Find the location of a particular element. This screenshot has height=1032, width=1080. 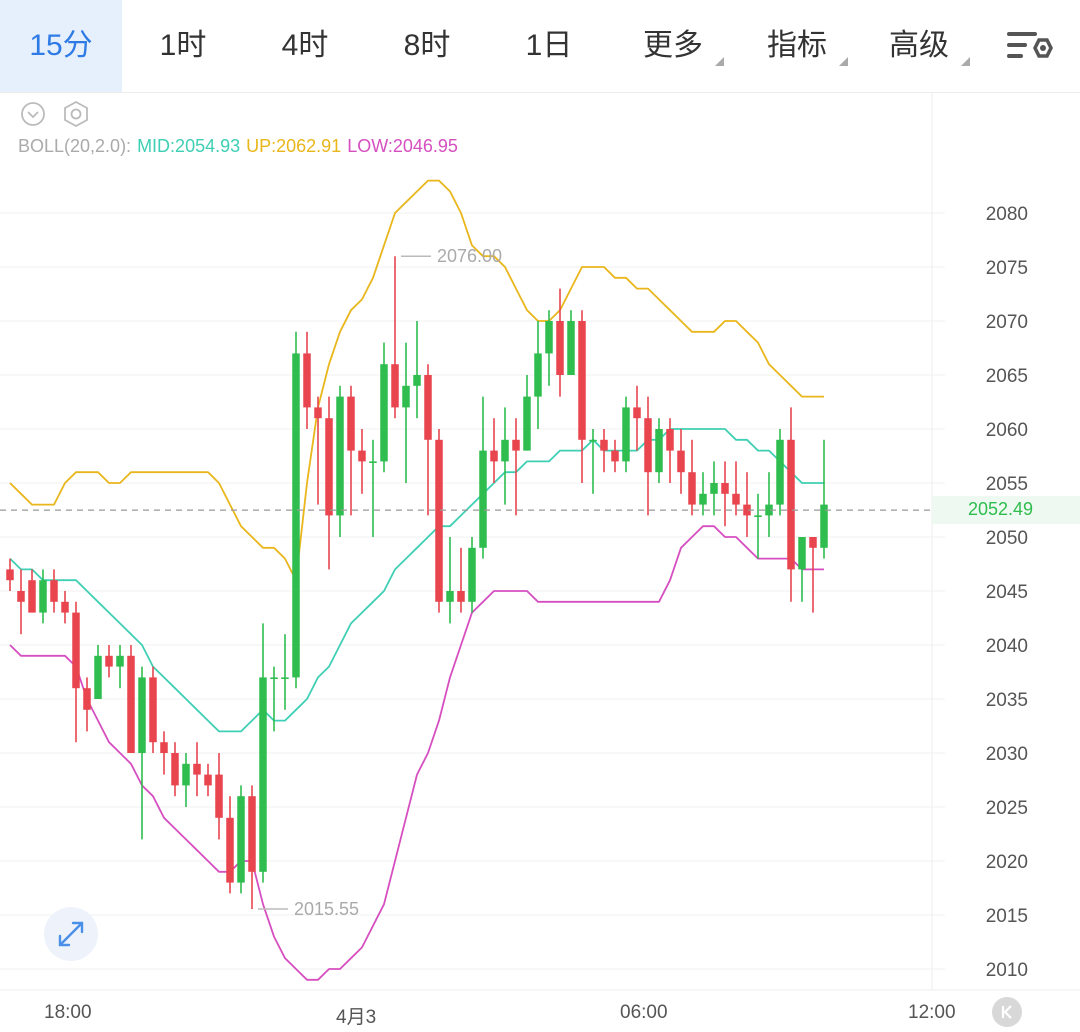

tab-indicators: 指标 is located at coordinates (797, 46).